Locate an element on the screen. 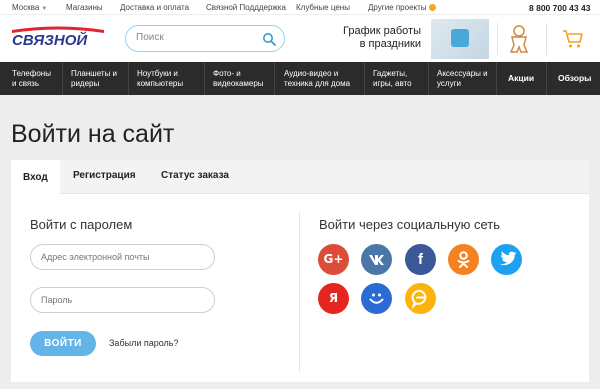 The image size is (600, 389). vk-icon is located at coordinates (376, 260).